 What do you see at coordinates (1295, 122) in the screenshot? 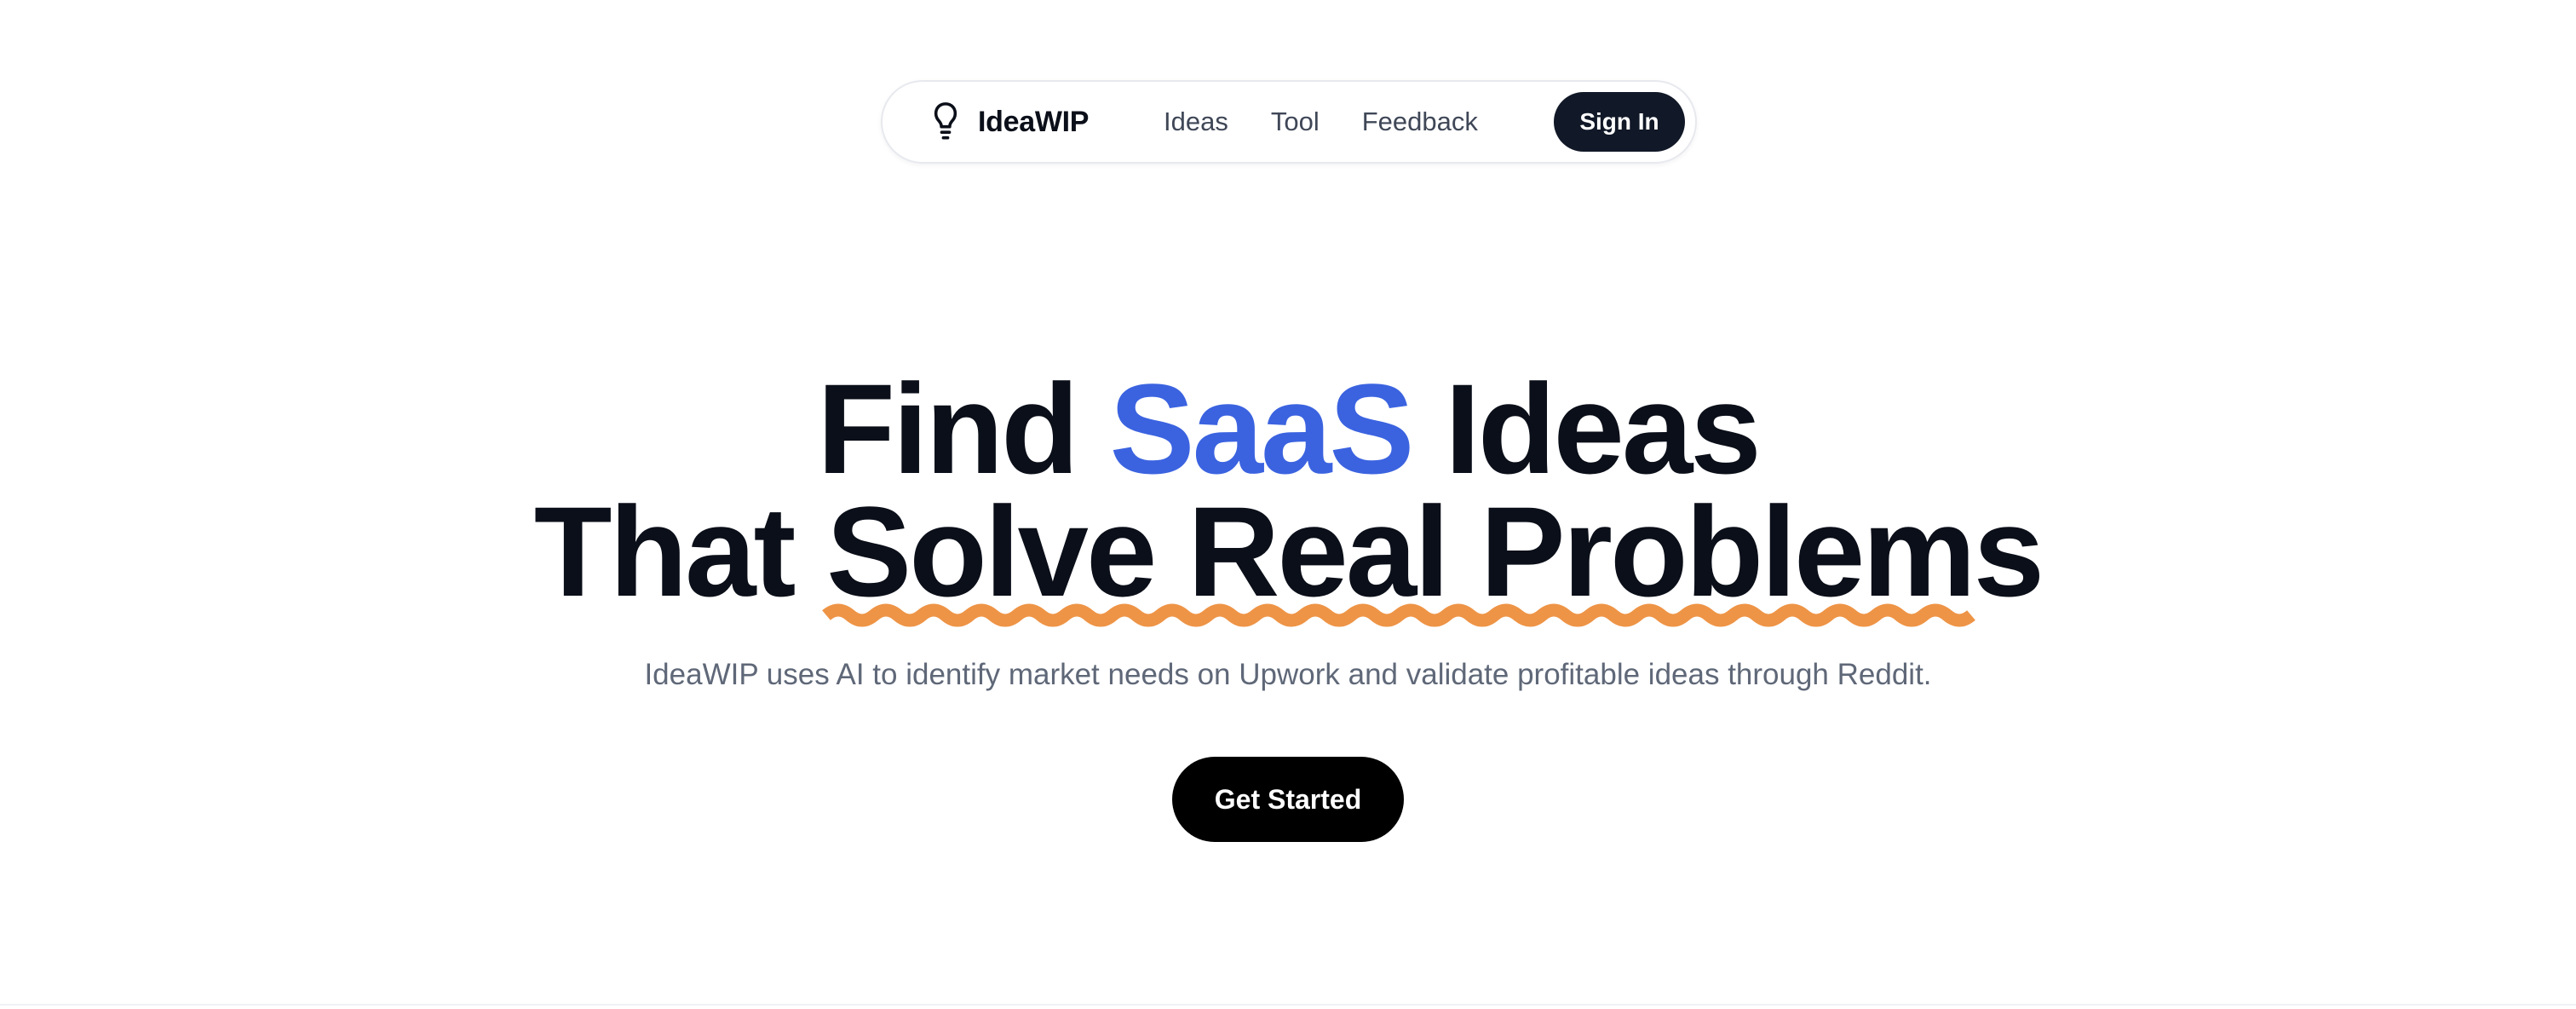
I see `nav-link-tool: Tool` at bounding box center [1295, 122].